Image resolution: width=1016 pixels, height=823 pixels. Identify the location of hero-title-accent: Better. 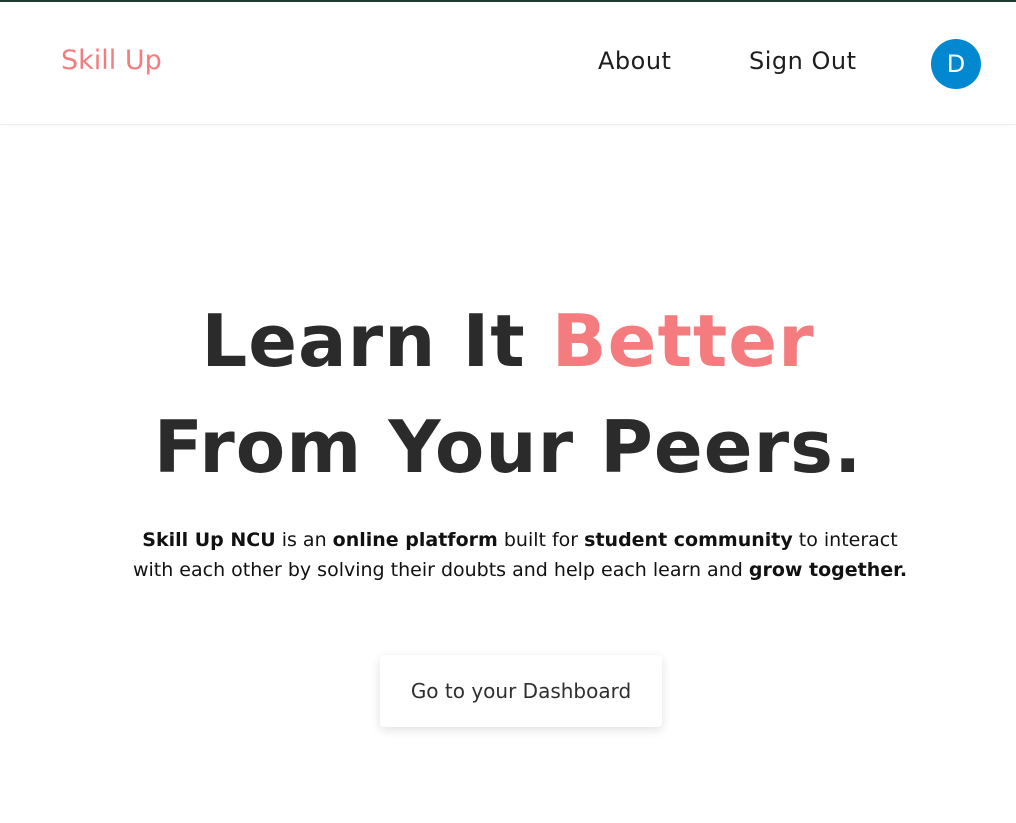
(683, 341).